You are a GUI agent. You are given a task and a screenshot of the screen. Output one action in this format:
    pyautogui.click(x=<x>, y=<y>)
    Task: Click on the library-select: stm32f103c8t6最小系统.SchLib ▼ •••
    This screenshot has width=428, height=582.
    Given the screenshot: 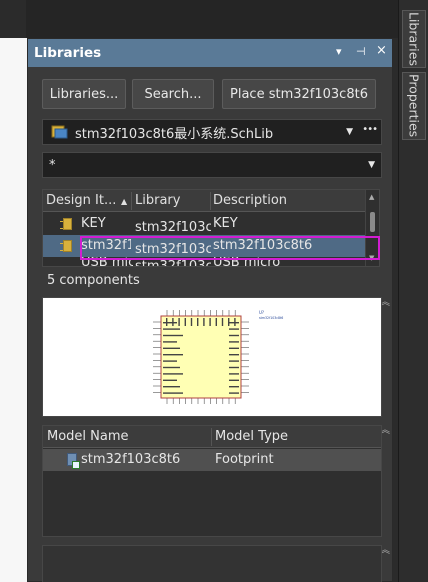 What is the action you would take?
    pyautogui.click(x=212, y=132)
    